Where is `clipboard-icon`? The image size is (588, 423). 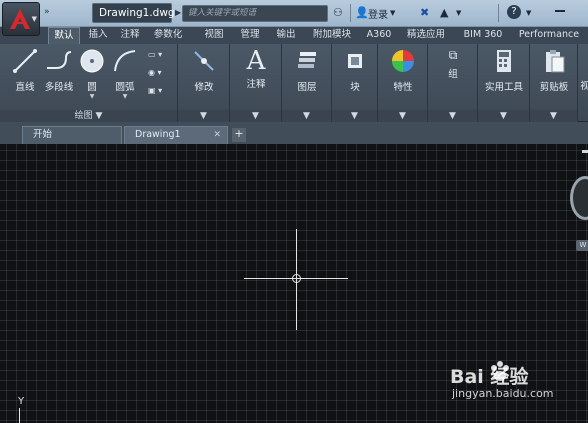 clipboard-icon is located at coordinates (555, 61).